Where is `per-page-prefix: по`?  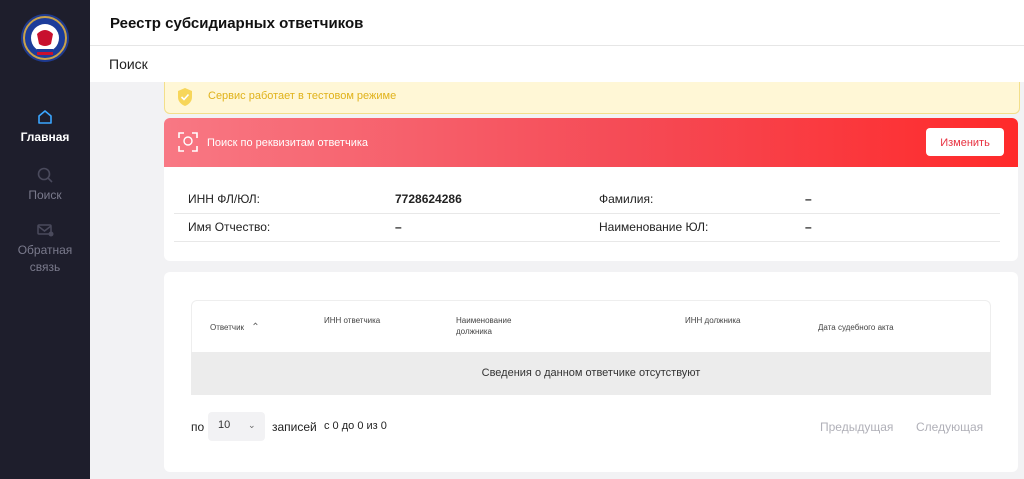 per-page-prefix: по is located at coordinates (198, 427).